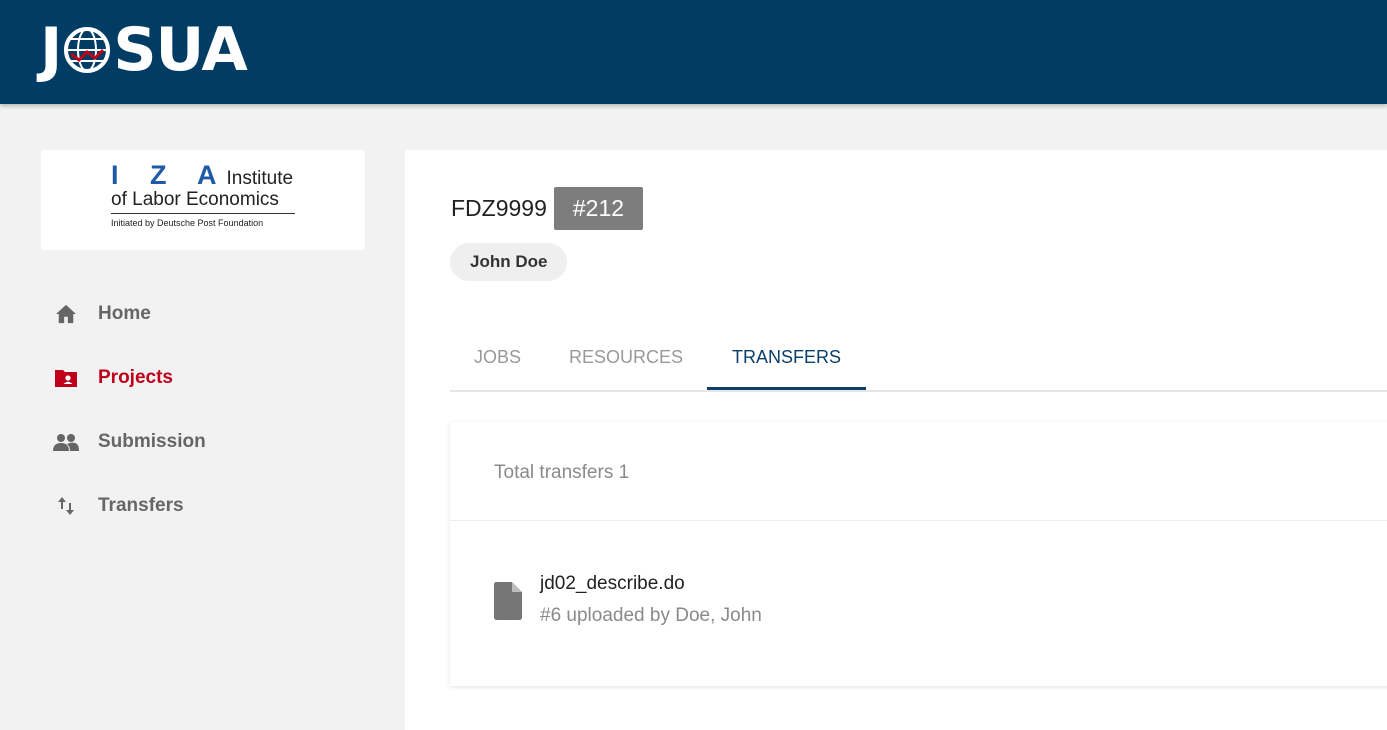 The width and height of the screenshot is (1387, 730). I want to click on sidebar-item-home: Home, so click(203, 314).